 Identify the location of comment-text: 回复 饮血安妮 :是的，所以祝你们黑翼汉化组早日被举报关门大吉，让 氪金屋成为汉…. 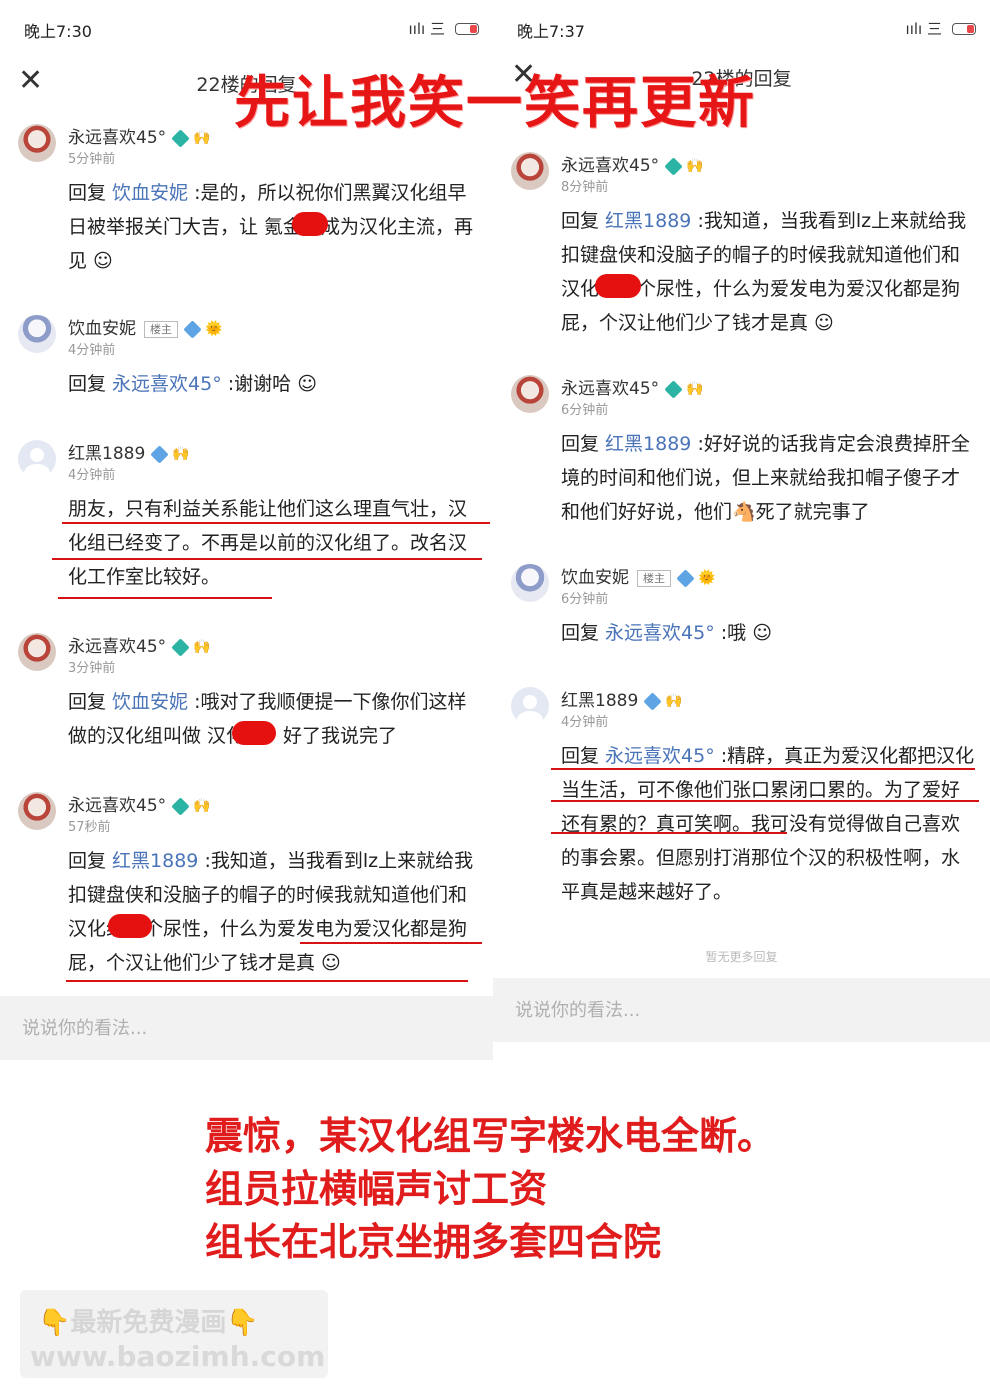
(271, 227).